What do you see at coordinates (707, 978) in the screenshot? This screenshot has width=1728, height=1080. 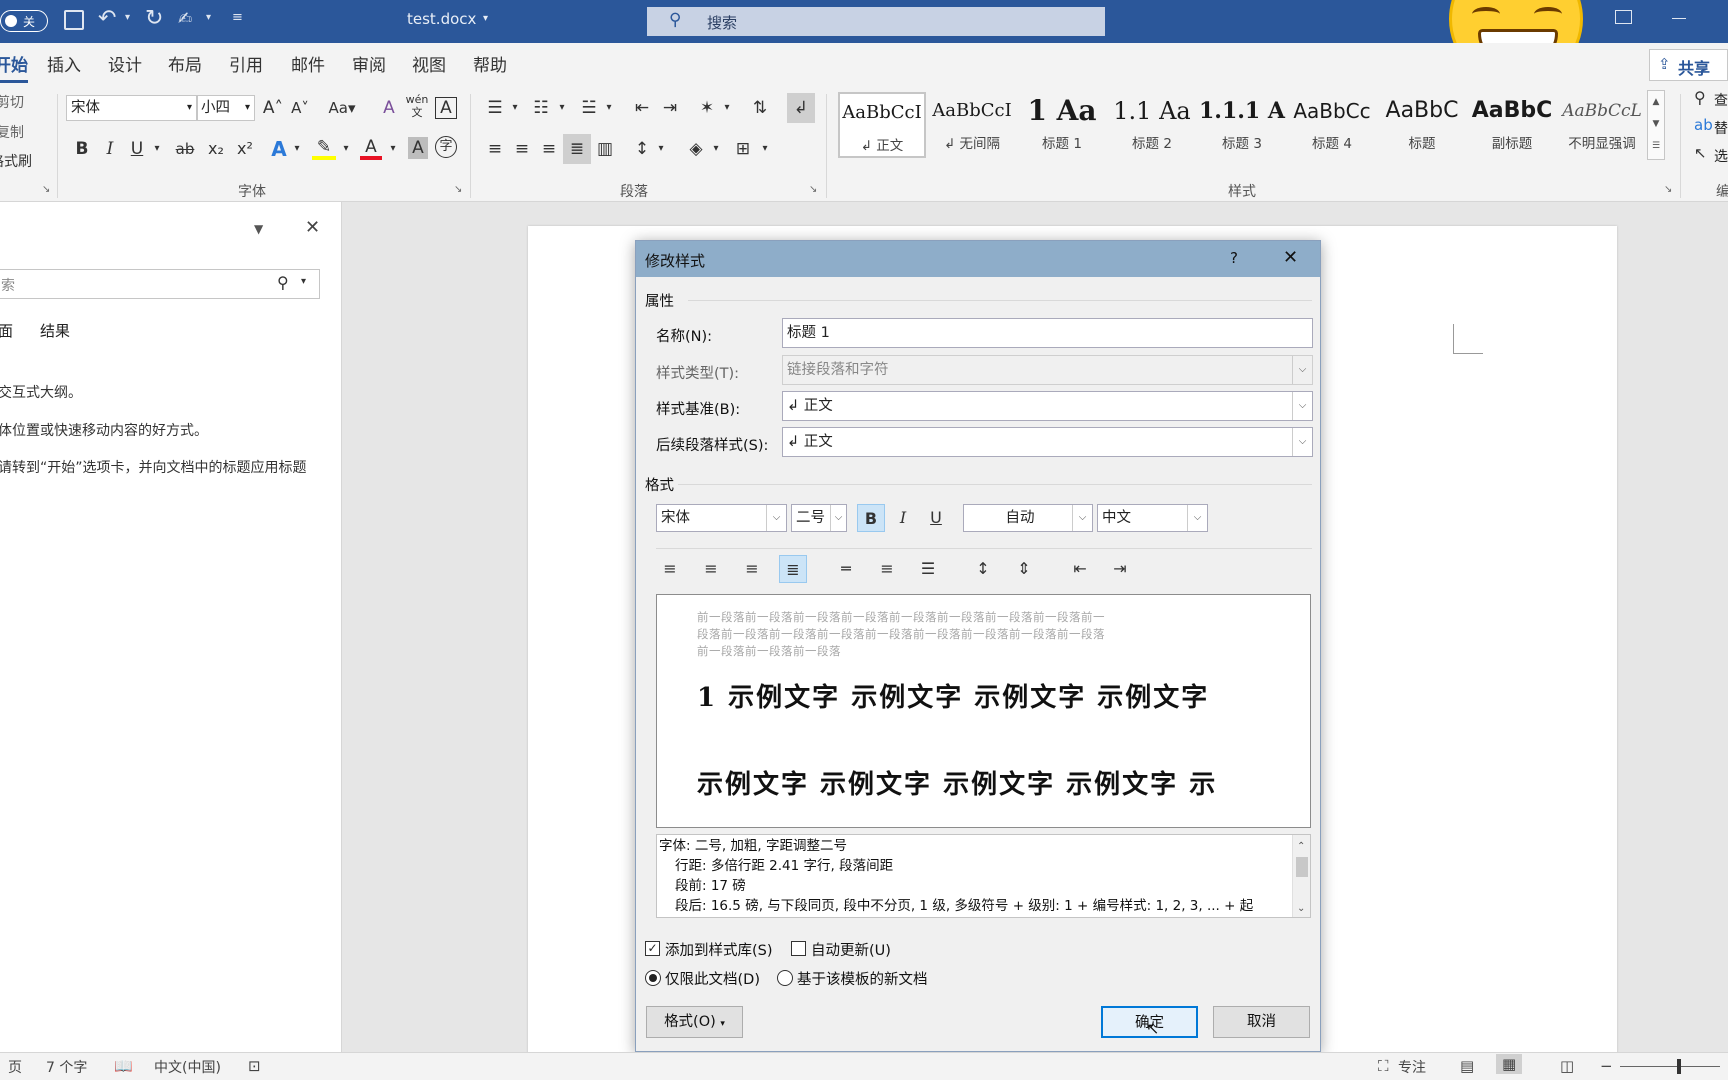 I see `only-this-document-option: 仅限此文档(D)` at bounding box center [707, 978].